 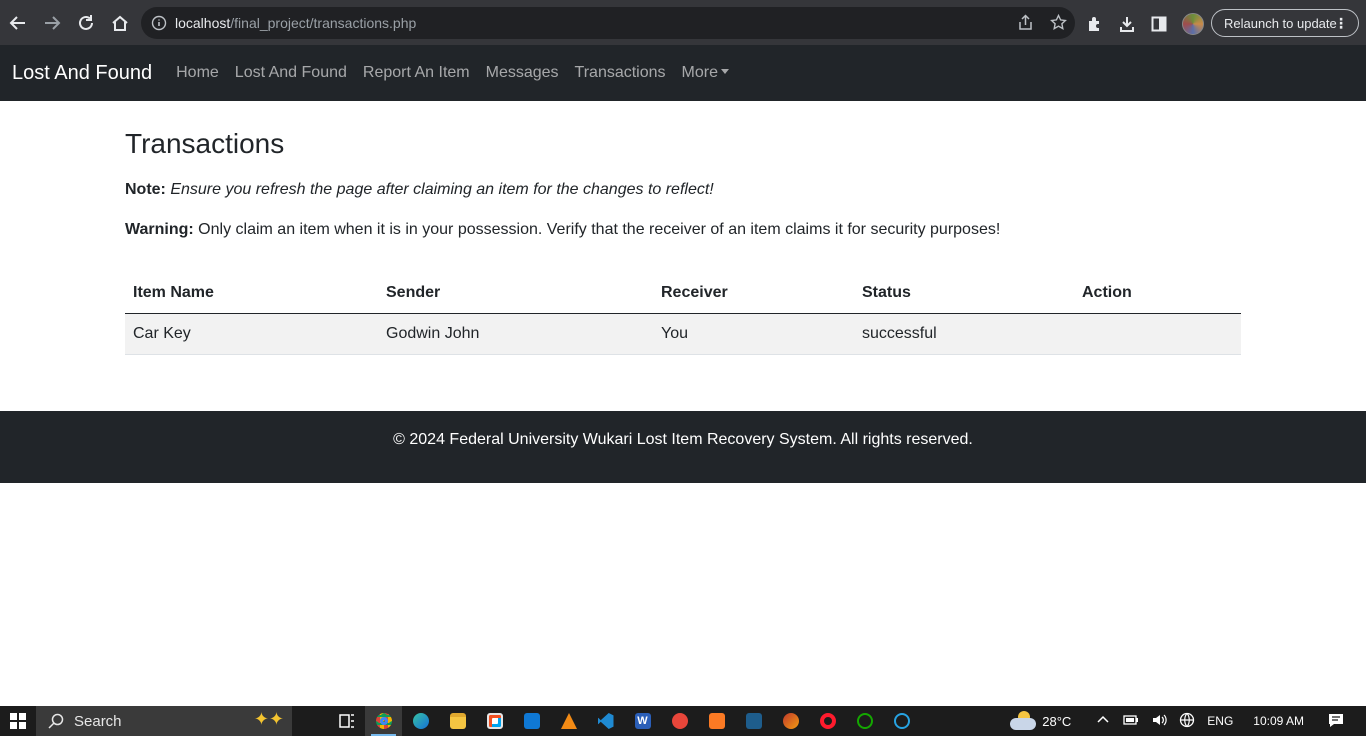 What do you see at coordinates (620, 73) in the screenshot?
I see `nav-transactions: Transactions` at bounding box center [620, 73].